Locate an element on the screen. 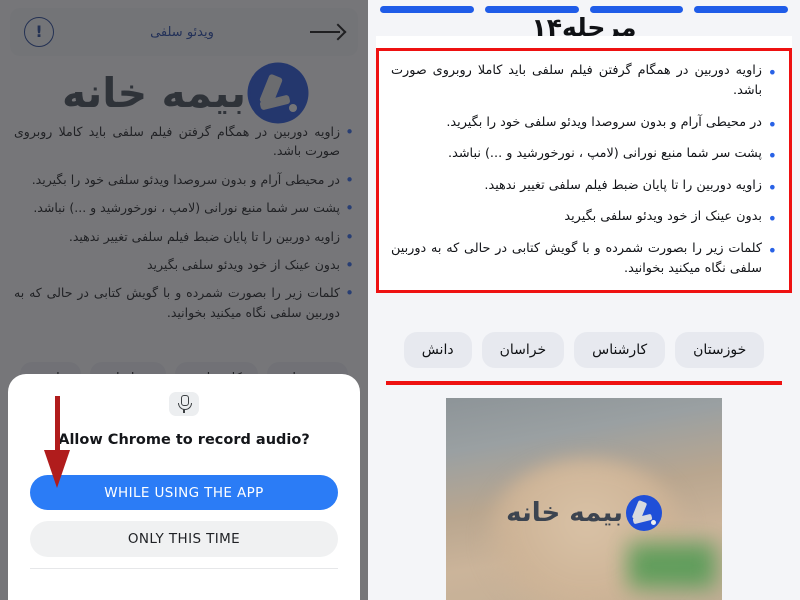 This screenshot has height=600, width=800. microphone-icon is located at coordinates (184, 404).